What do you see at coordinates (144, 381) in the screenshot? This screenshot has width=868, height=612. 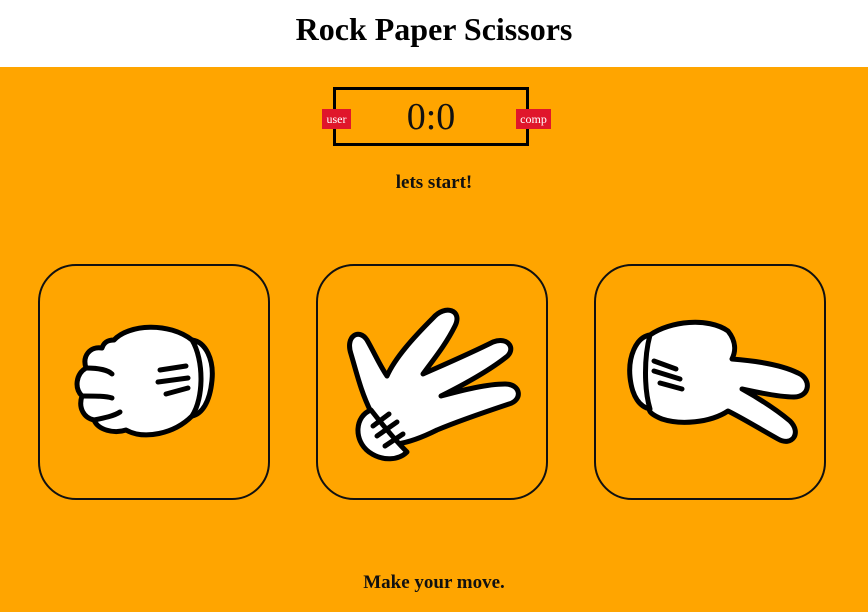 I see `rock-hand-icon` at bounding box center [144, 381].